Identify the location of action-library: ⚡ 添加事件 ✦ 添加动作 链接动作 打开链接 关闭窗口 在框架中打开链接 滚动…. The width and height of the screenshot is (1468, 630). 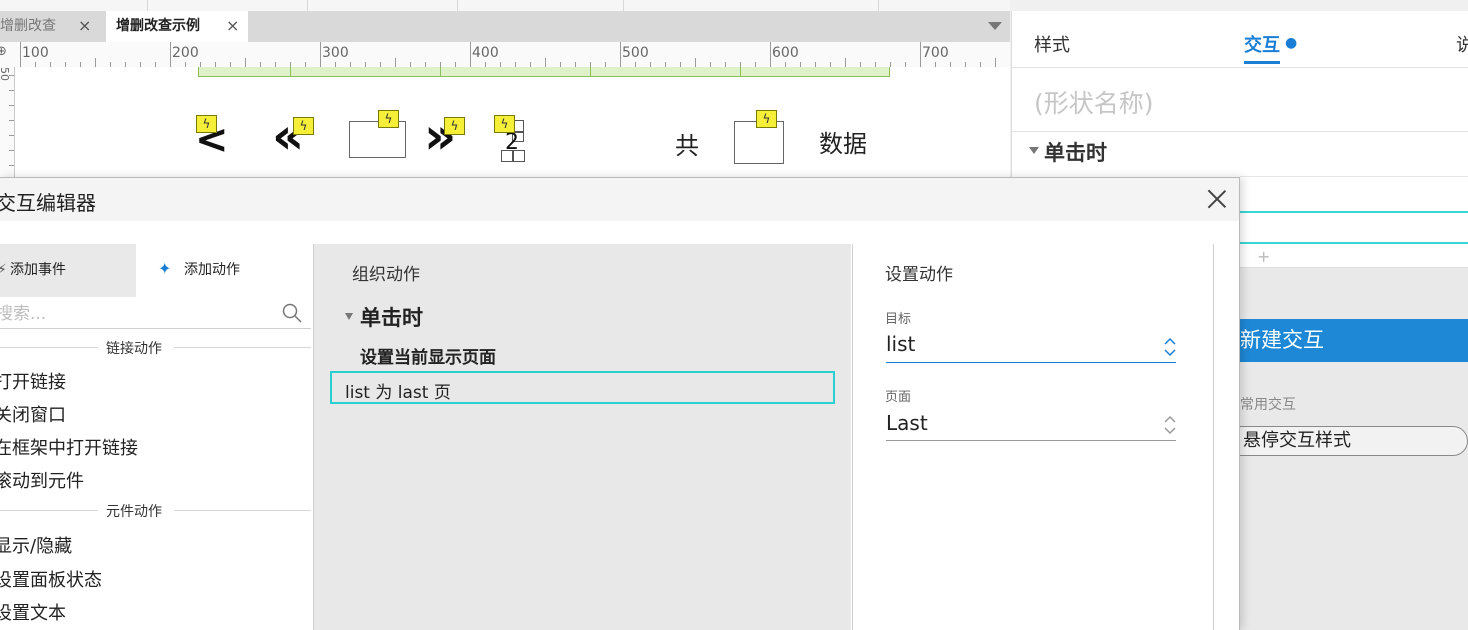
(157, 437).